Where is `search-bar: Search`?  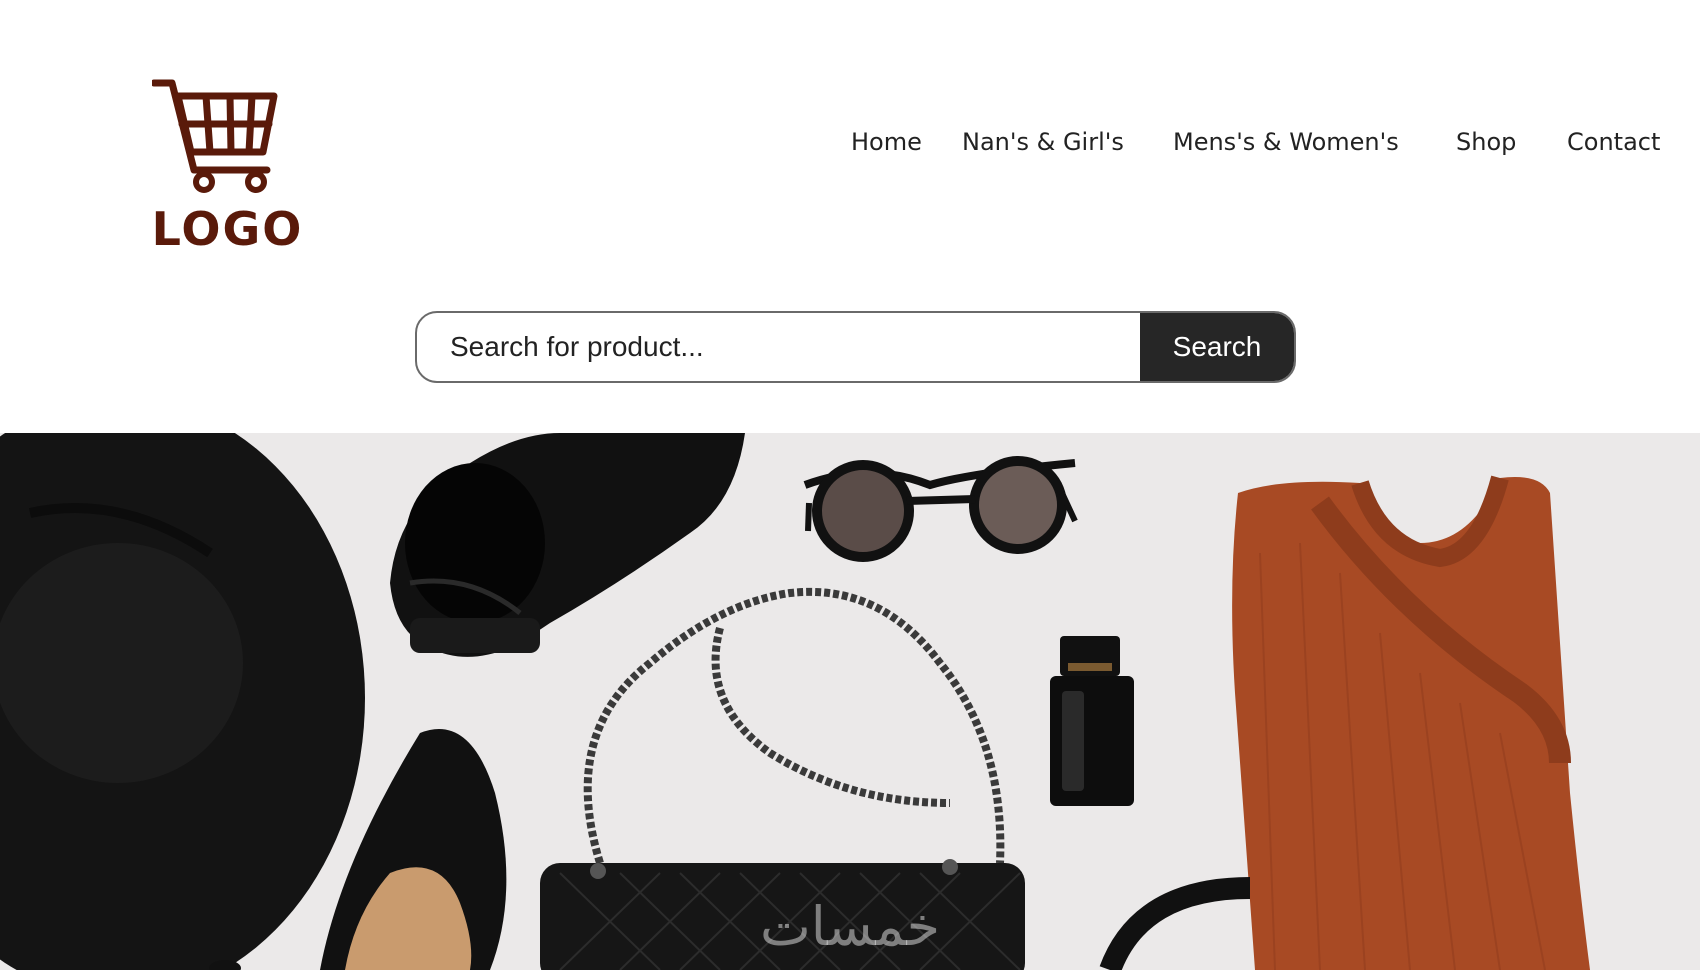 search-bar: Search is located at coordinates (855, 347).